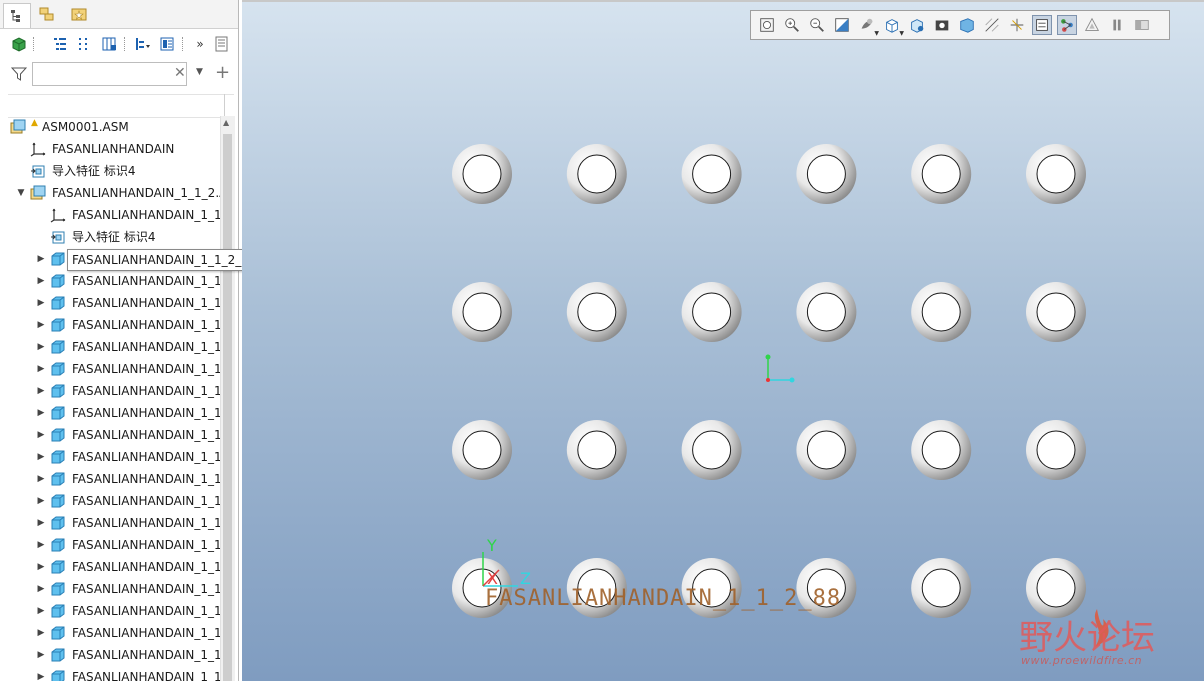 The image size is (1204, 681). What do you see at coordinates (792, 25) in the screenshot?
I see `zoom-in-button` at bounding box center [792, 25].